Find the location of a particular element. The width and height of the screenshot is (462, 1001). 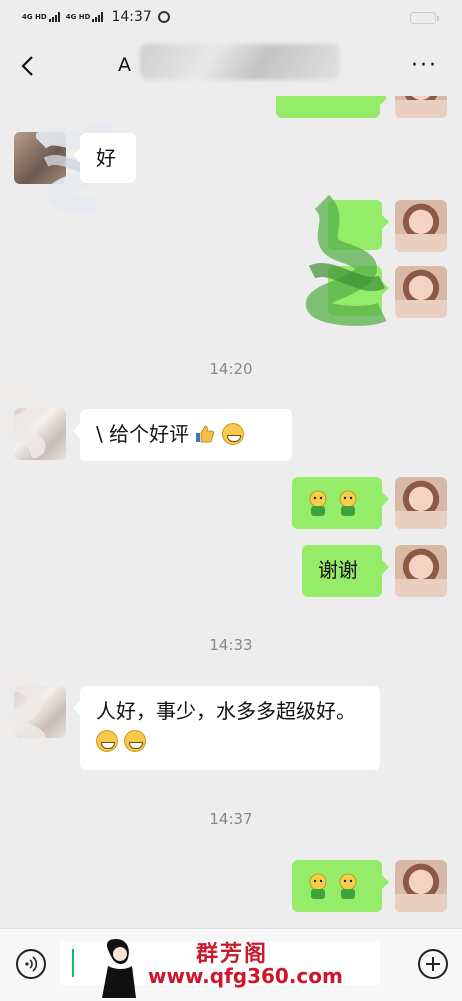

network-2-label: 4G HD is located at coordinates (78, 17).